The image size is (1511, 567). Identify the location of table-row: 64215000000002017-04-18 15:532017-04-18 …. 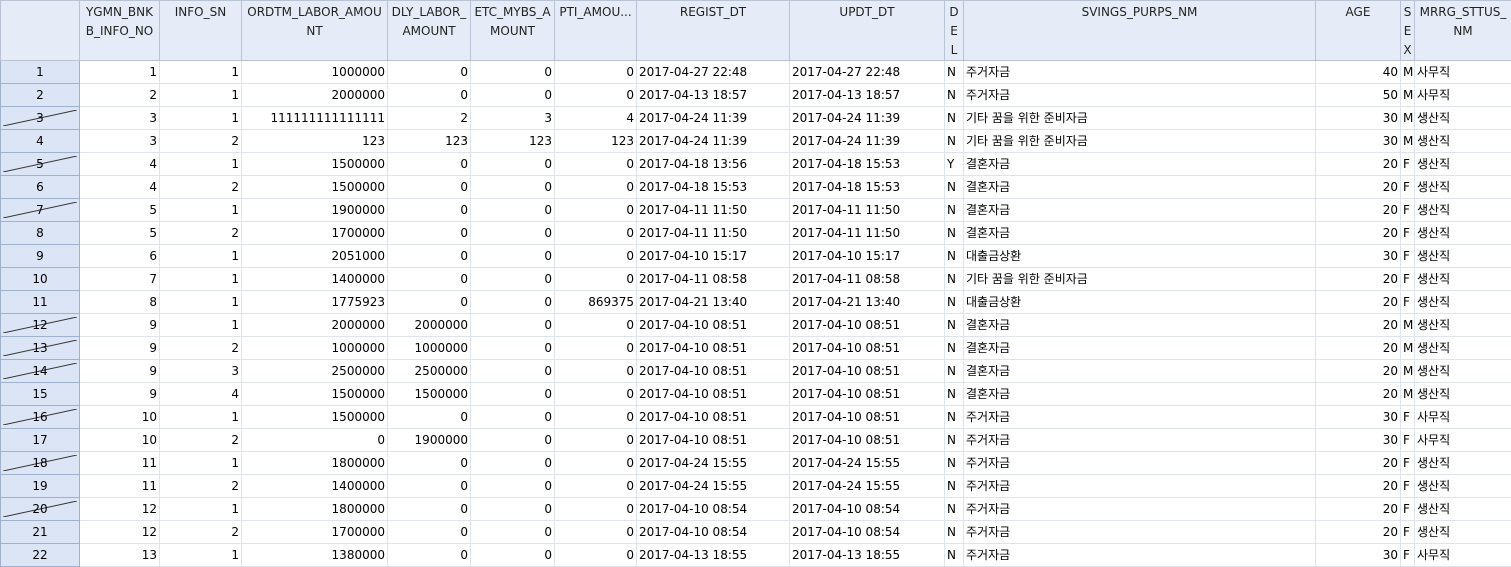
(756, 187).